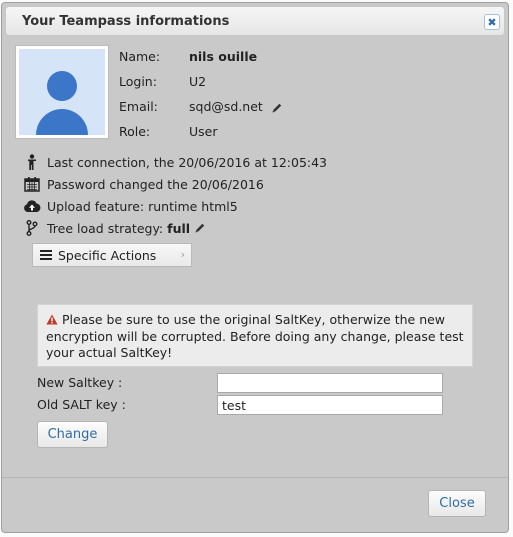 This screenshot has height=537, width=513. What do you see at coordinates (72, 434) in the screenshot?
I see `change-button: Change` at bounding box center [72, 434].